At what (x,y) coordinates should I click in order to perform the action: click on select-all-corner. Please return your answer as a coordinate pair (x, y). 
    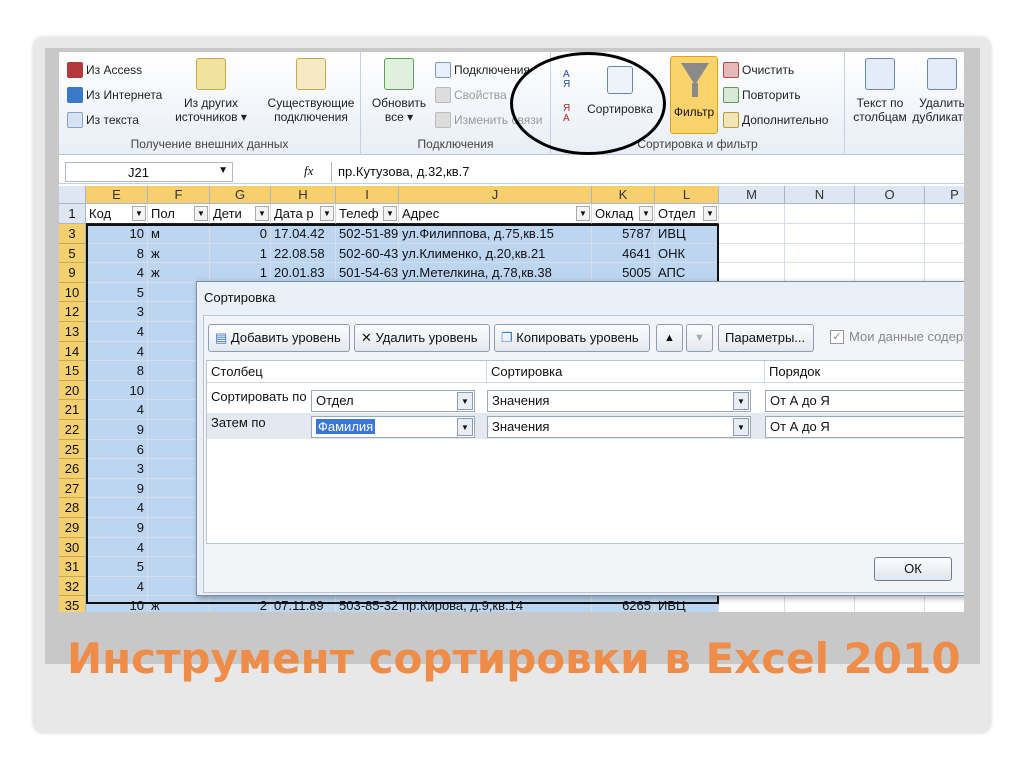
    Looking at the image, I should click on (72, 195).